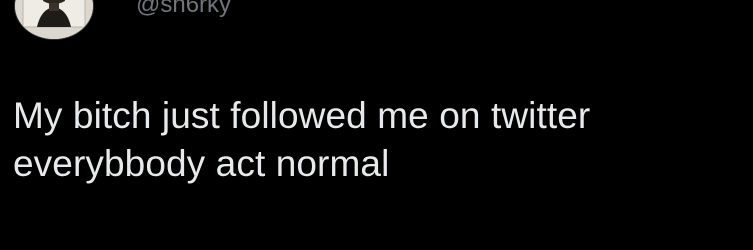  What do you see at coordinates (201, 163) in the screenshot?
I see `tweet-text-line: everybbody act normal` at bounding box center [201, 163].